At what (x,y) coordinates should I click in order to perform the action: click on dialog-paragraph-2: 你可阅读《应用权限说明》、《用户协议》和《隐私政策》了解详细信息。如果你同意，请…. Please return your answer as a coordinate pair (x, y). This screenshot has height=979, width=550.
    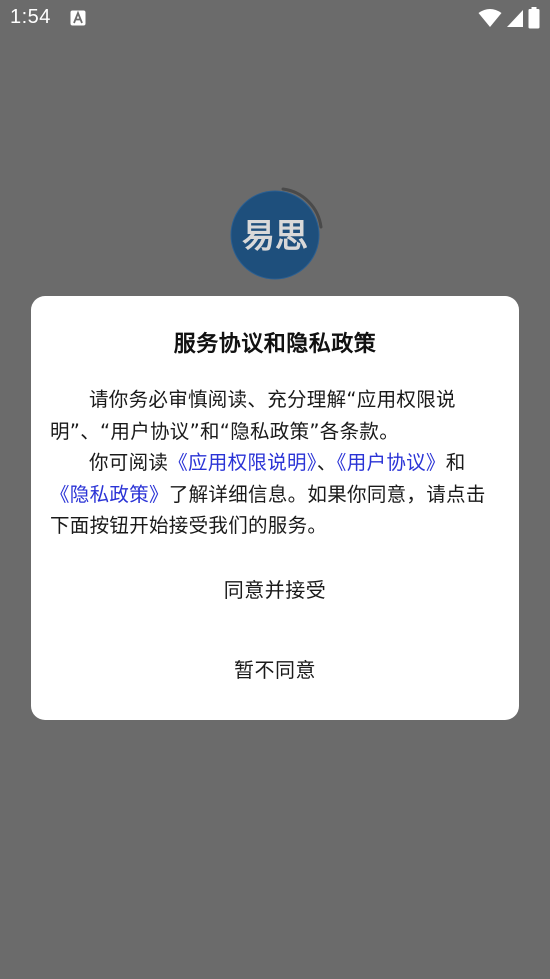
    Looking at the image, I should click on (276, 494).